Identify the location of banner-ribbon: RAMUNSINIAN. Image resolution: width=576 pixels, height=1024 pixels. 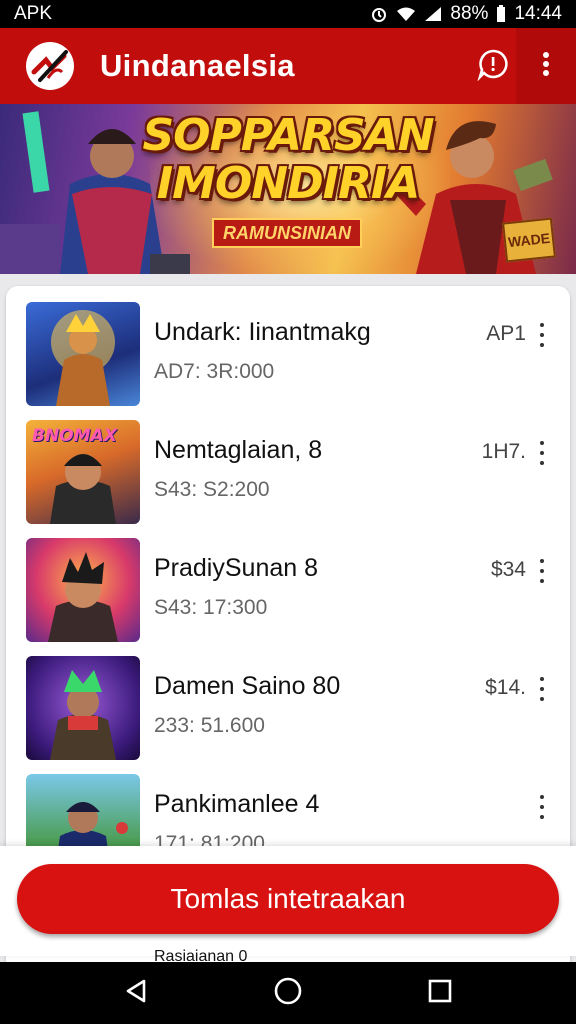
(287, 233).